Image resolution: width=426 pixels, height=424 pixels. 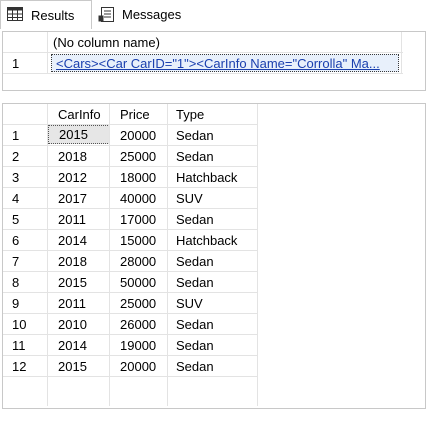 I want to click on cell-price: 19000, so click(x=139, y=345).